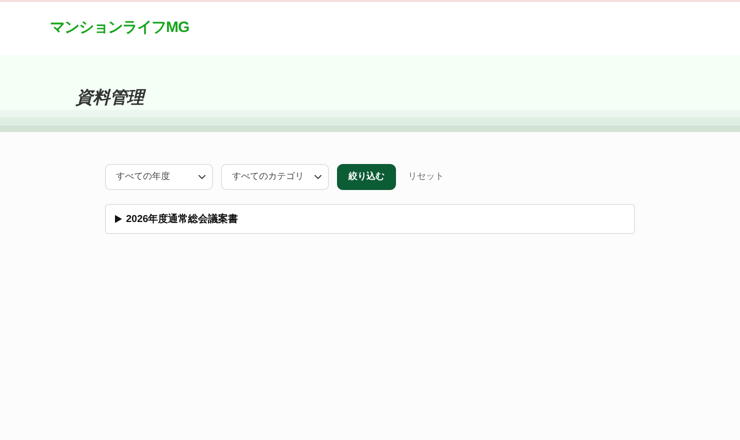 The height and width of the screenshot is (440, 740). Describe the element at coordinates (275, 177) in the screenshot. I see `category-select: すべてのカテゴリ` at that location.